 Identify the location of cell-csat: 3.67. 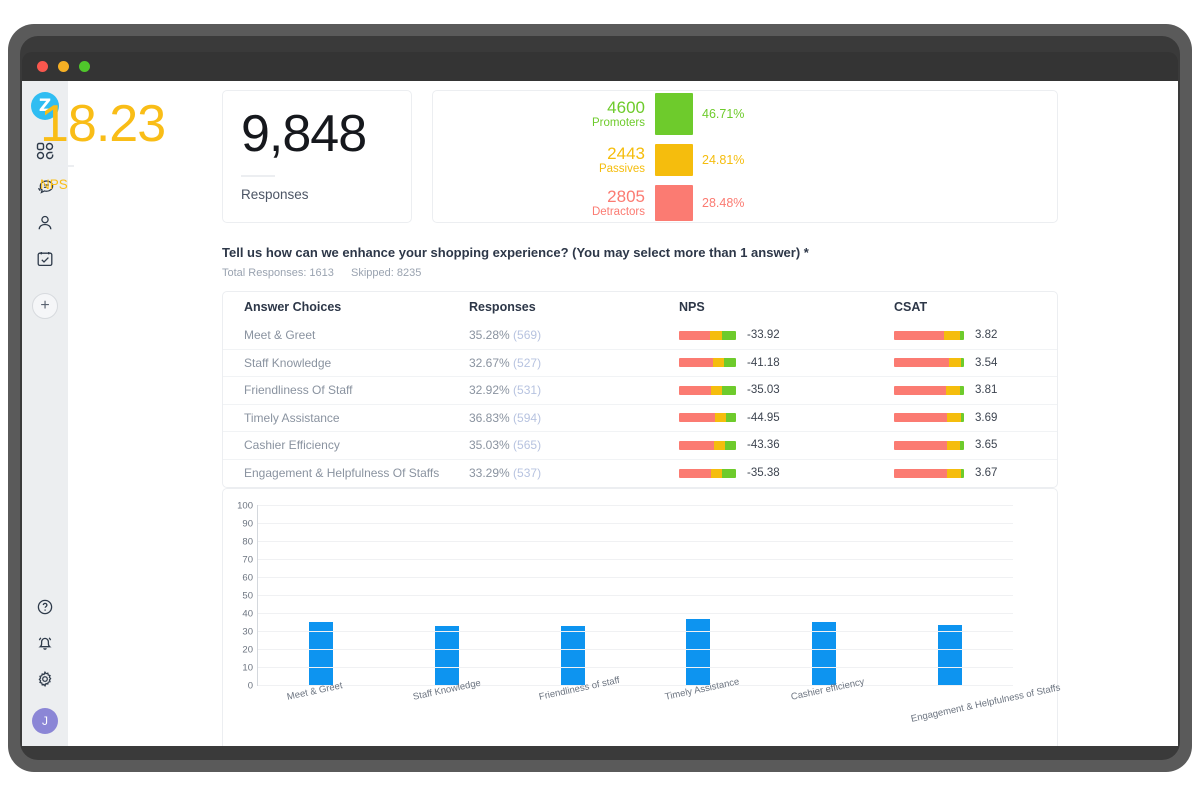
(975, 473).